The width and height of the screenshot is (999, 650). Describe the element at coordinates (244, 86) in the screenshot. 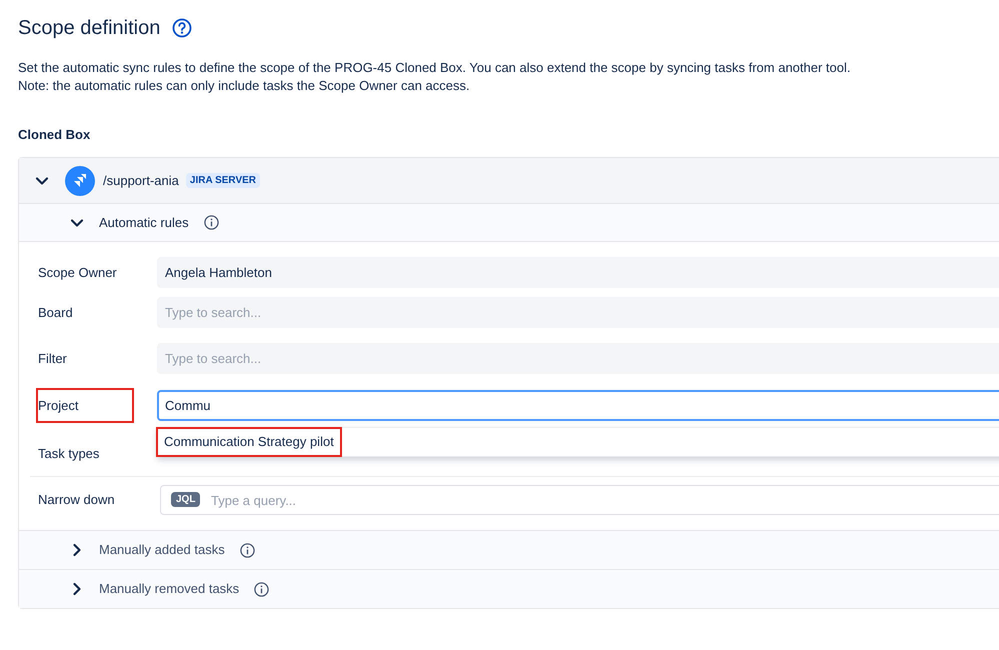

I see `description-text: Note: the automatic rules can only include tasks the Scope Owner can access.` at that location.